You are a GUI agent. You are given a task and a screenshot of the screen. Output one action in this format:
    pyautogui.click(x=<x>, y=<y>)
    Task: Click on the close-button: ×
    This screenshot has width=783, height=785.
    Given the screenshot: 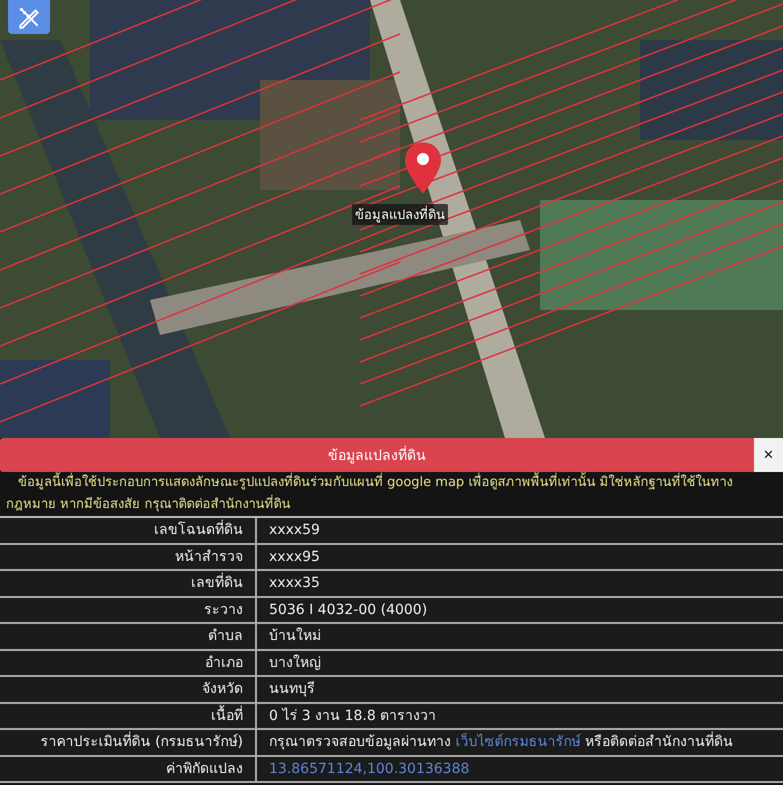 What is the action you would take?
    pyautogui.click(x=768, y=455)
    